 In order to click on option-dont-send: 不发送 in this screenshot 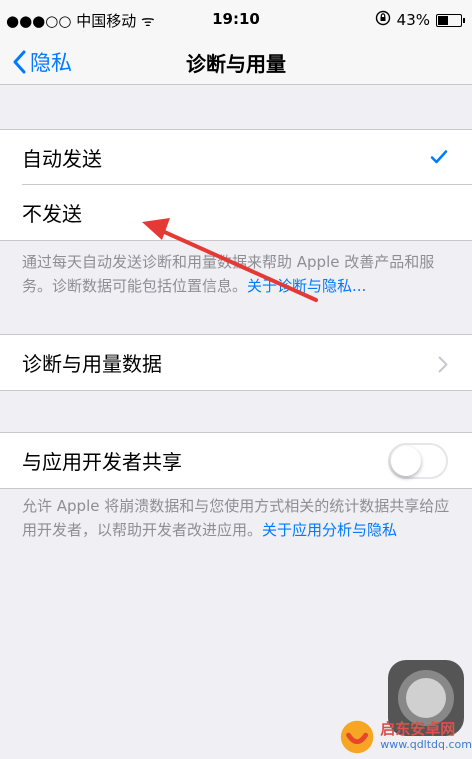, I will do `click(236, 212)`.